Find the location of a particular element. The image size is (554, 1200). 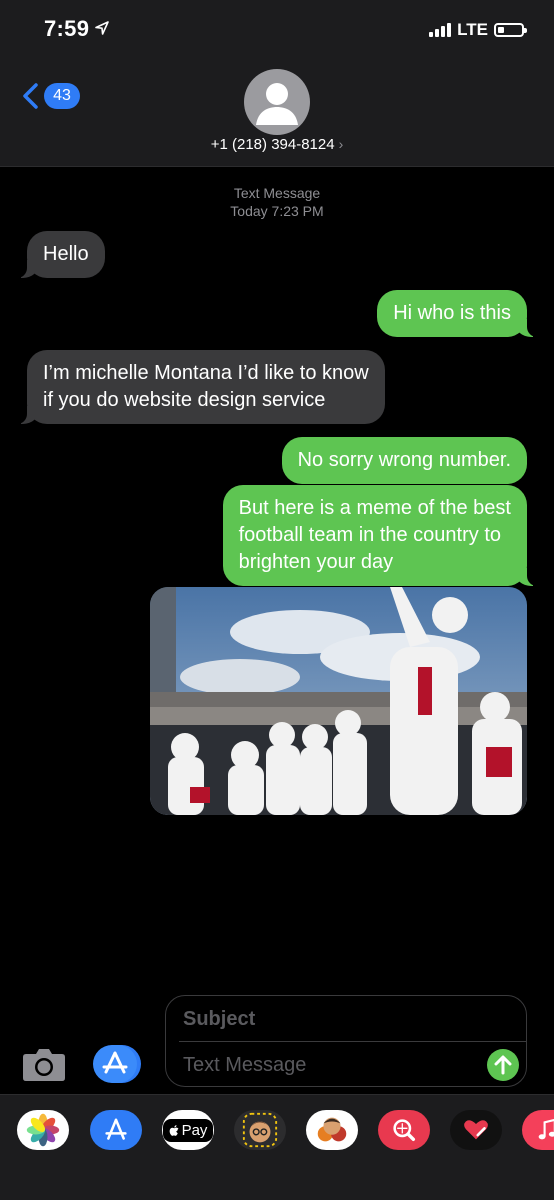

memoji-button is located at coordinates (260, 1130).